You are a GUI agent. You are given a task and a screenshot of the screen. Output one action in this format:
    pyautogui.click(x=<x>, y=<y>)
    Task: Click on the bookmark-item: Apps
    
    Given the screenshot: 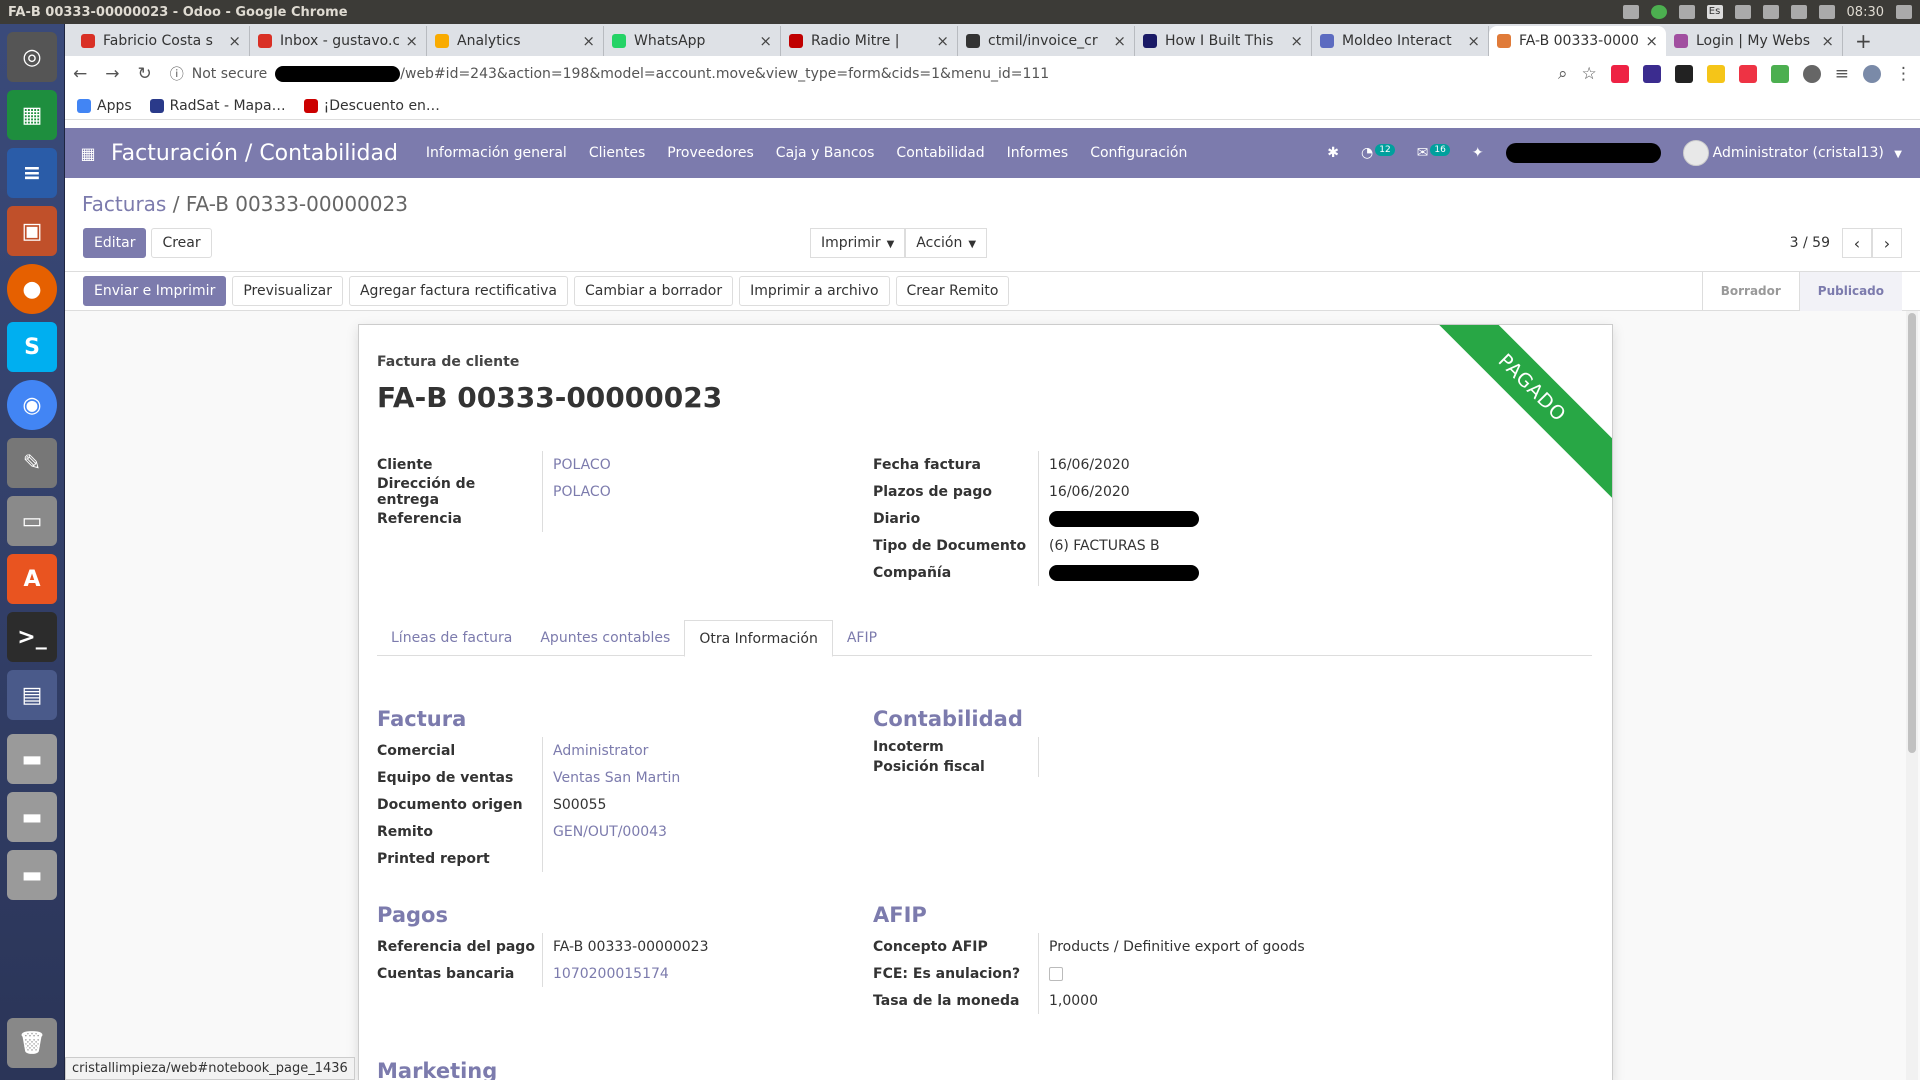 What is the action you would take?
    pyautogui.click(x=104, y=106)
    